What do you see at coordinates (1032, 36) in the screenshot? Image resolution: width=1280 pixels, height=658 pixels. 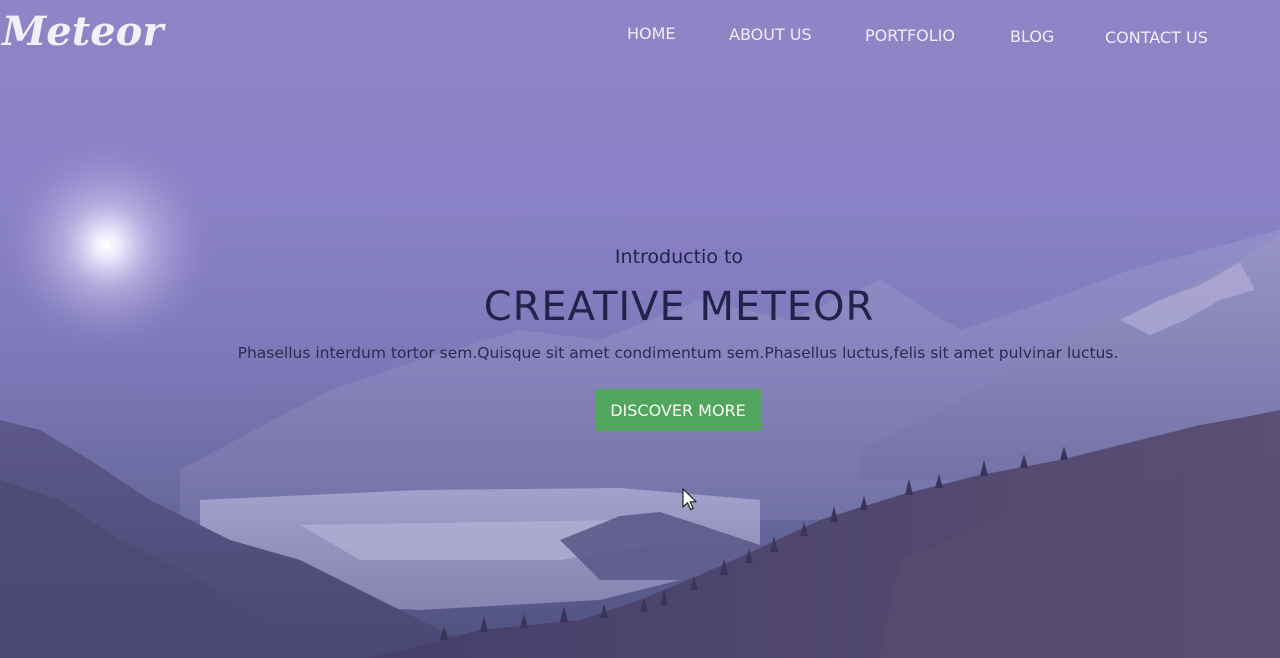 I see `nav-blog: BLOG` at bounding box center [1032, 36].